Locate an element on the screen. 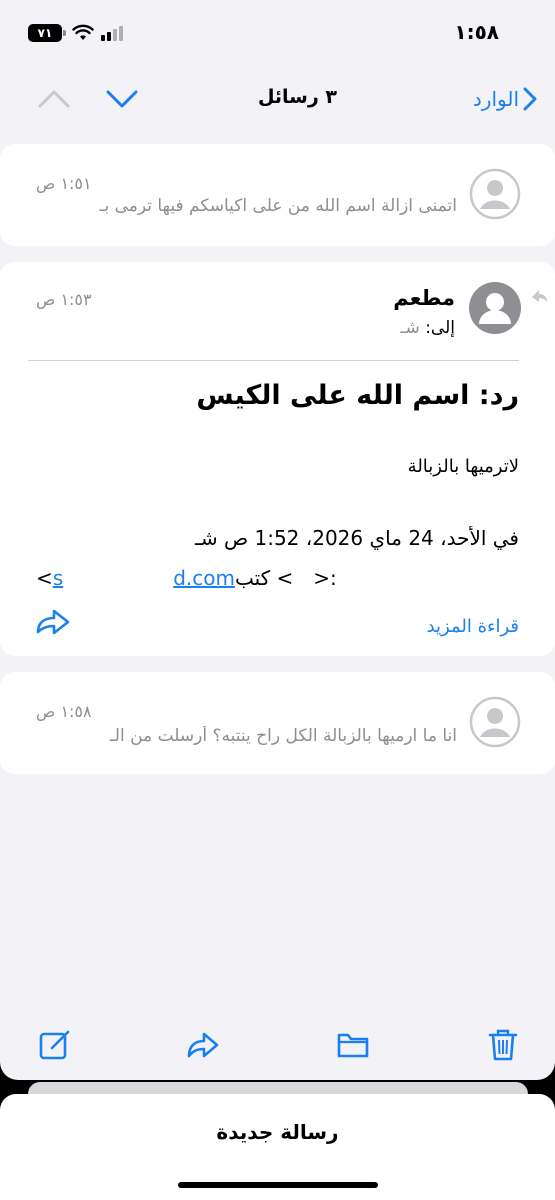 The image size is (555, 1200). message-body: لاترميها بالزبالة is located at coordinates (463, 466).